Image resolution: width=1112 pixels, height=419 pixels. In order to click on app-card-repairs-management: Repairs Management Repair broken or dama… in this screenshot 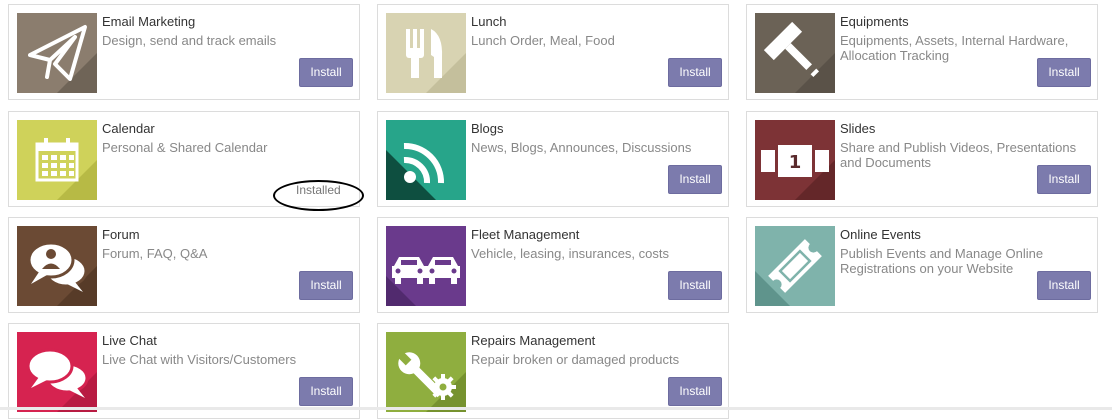, I will do `click(553, 371)`.